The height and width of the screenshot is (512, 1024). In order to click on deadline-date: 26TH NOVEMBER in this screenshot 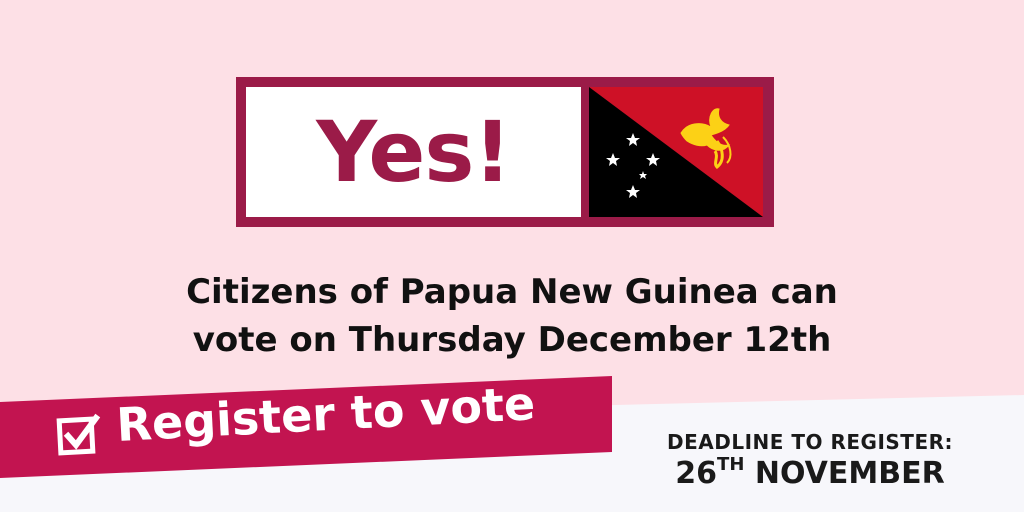, I will do `click(810, 472)`.